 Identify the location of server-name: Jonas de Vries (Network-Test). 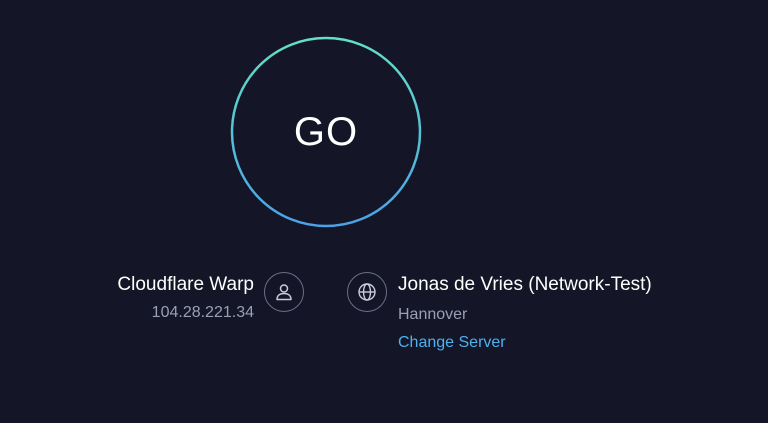
(525, 284).